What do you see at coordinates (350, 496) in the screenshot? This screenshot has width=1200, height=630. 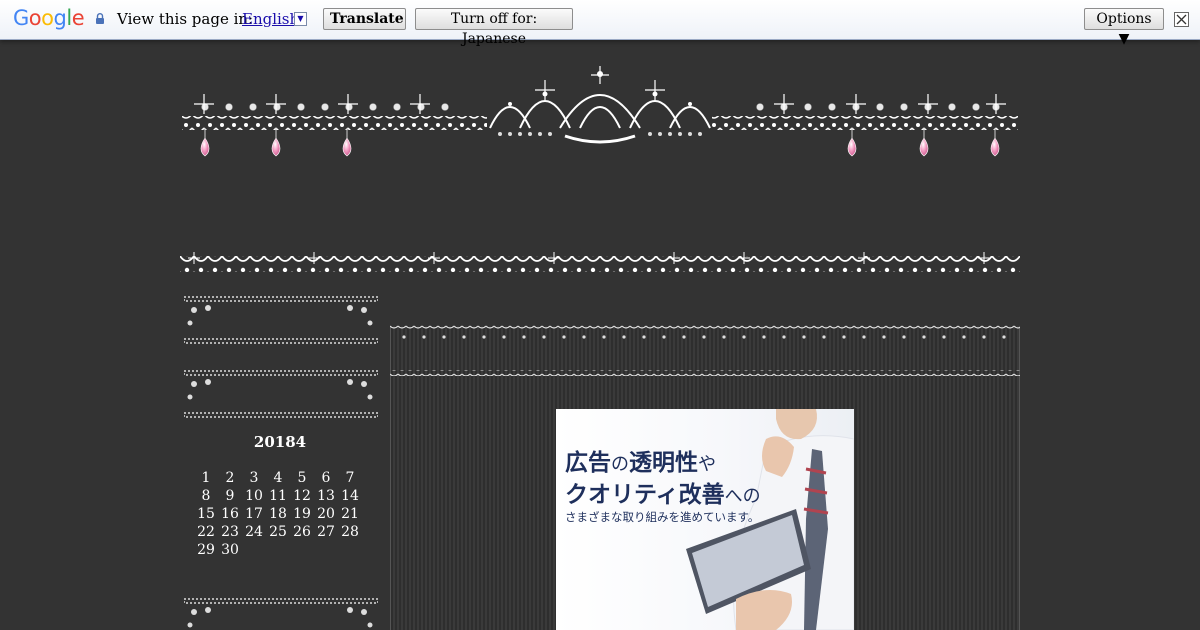 I see `calendar-day: 14` at bounding box center [350, 496].